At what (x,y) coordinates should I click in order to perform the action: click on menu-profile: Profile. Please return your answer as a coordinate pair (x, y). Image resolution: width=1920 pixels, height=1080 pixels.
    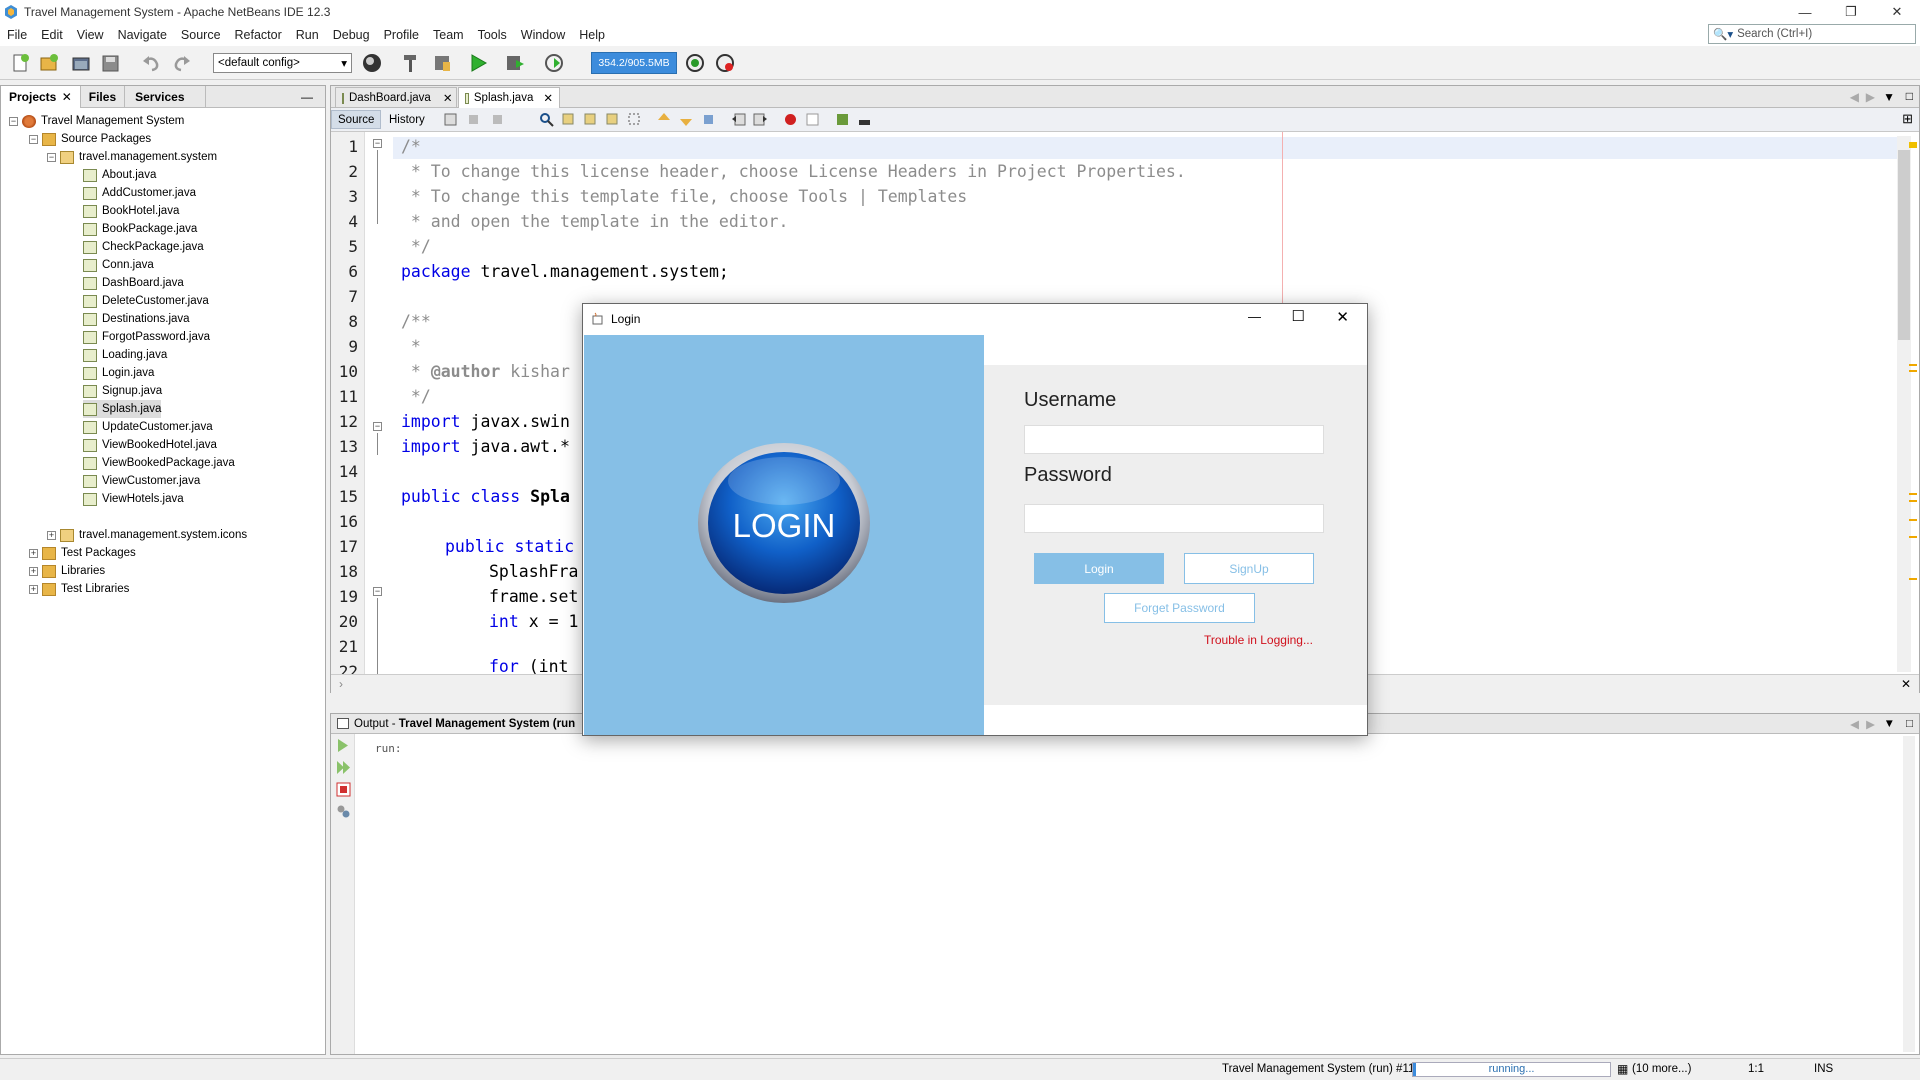
    Looking at the image, I should click on (401, 35).